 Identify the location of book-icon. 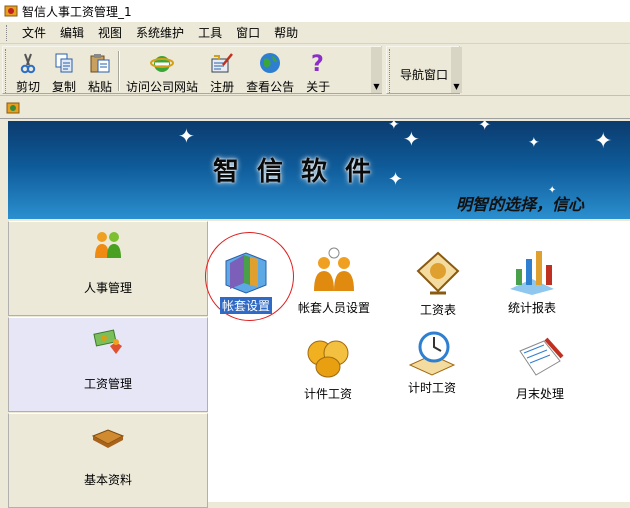
(108, 438).